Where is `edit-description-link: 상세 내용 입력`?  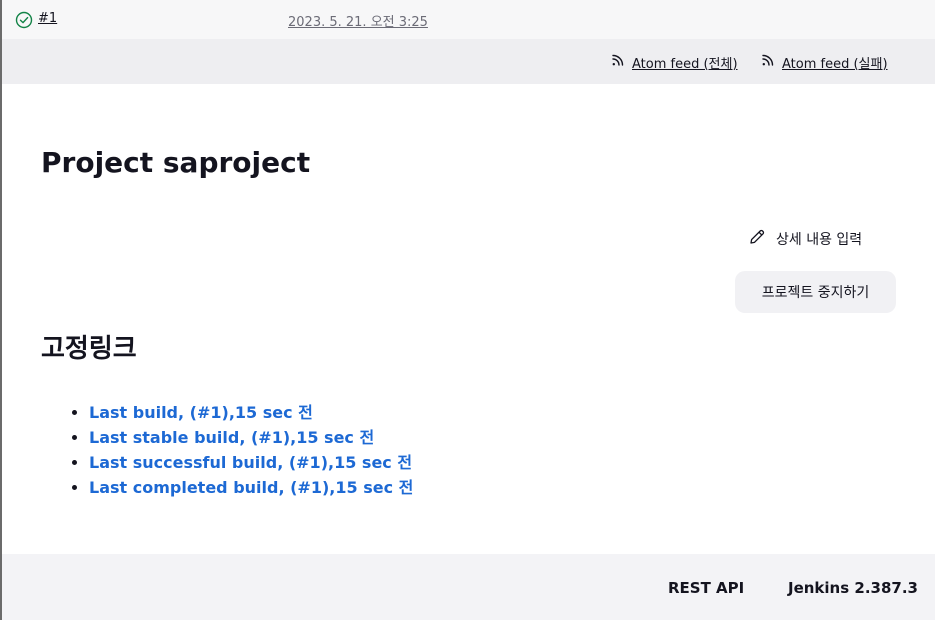
edit-description-link: 상세 내용 입력 is located at coordinates (805, 239).